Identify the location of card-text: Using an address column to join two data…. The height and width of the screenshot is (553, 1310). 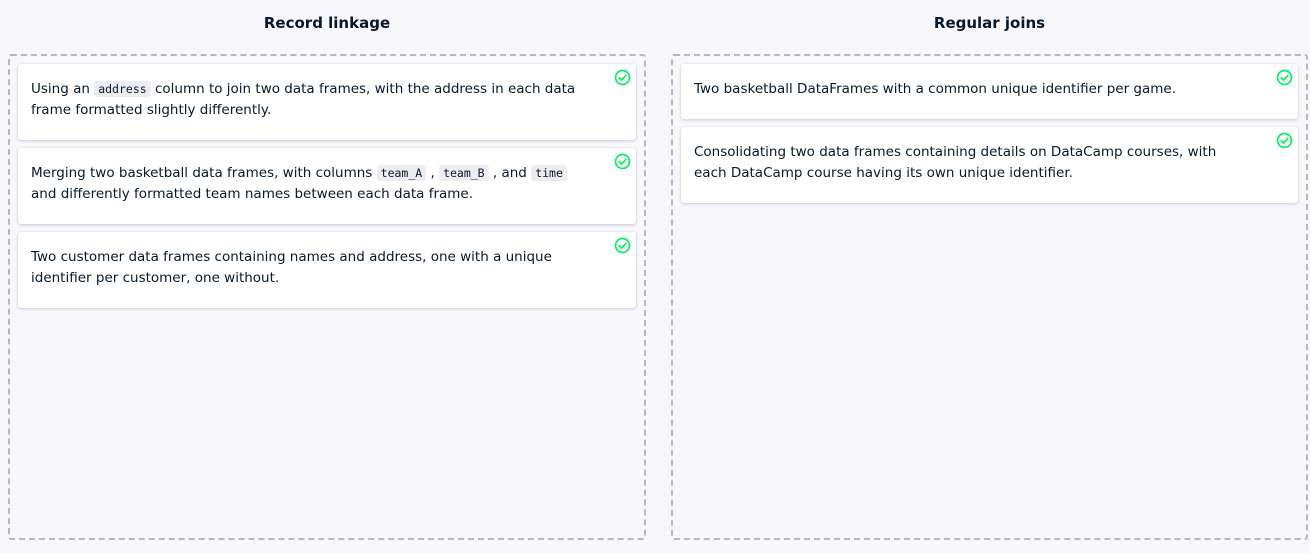
(303, 99).